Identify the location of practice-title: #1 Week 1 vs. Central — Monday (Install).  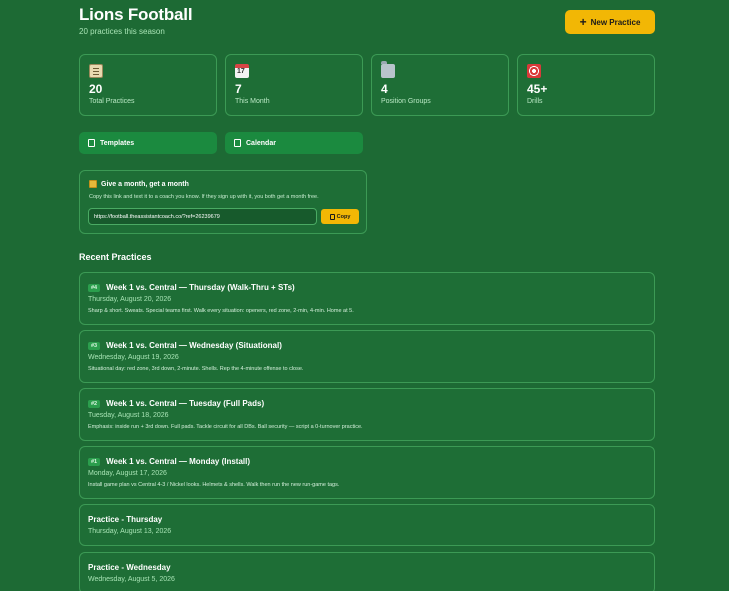
(169, 461).